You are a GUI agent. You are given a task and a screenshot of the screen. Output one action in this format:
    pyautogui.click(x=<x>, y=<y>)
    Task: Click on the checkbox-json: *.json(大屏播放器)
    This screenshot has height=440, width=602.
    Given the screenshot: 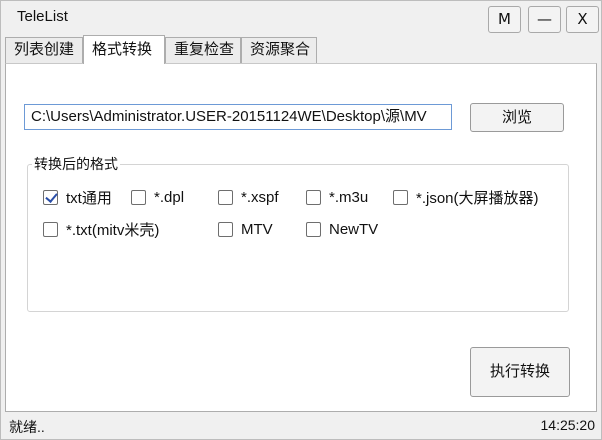 What is the action you would take?
    pyautogui.click(x=466, y=197)
    